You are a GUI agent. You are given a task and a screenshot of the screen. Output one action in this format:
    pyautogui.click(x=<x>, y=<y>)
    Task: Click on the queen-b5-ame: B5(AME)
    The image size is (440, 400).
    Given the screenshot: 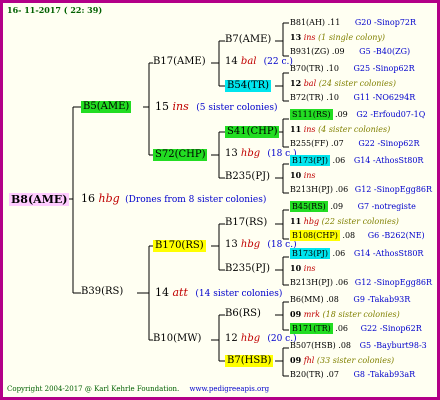 What is the action you would take?
    pyautogui.click(x=106, y=107)
    